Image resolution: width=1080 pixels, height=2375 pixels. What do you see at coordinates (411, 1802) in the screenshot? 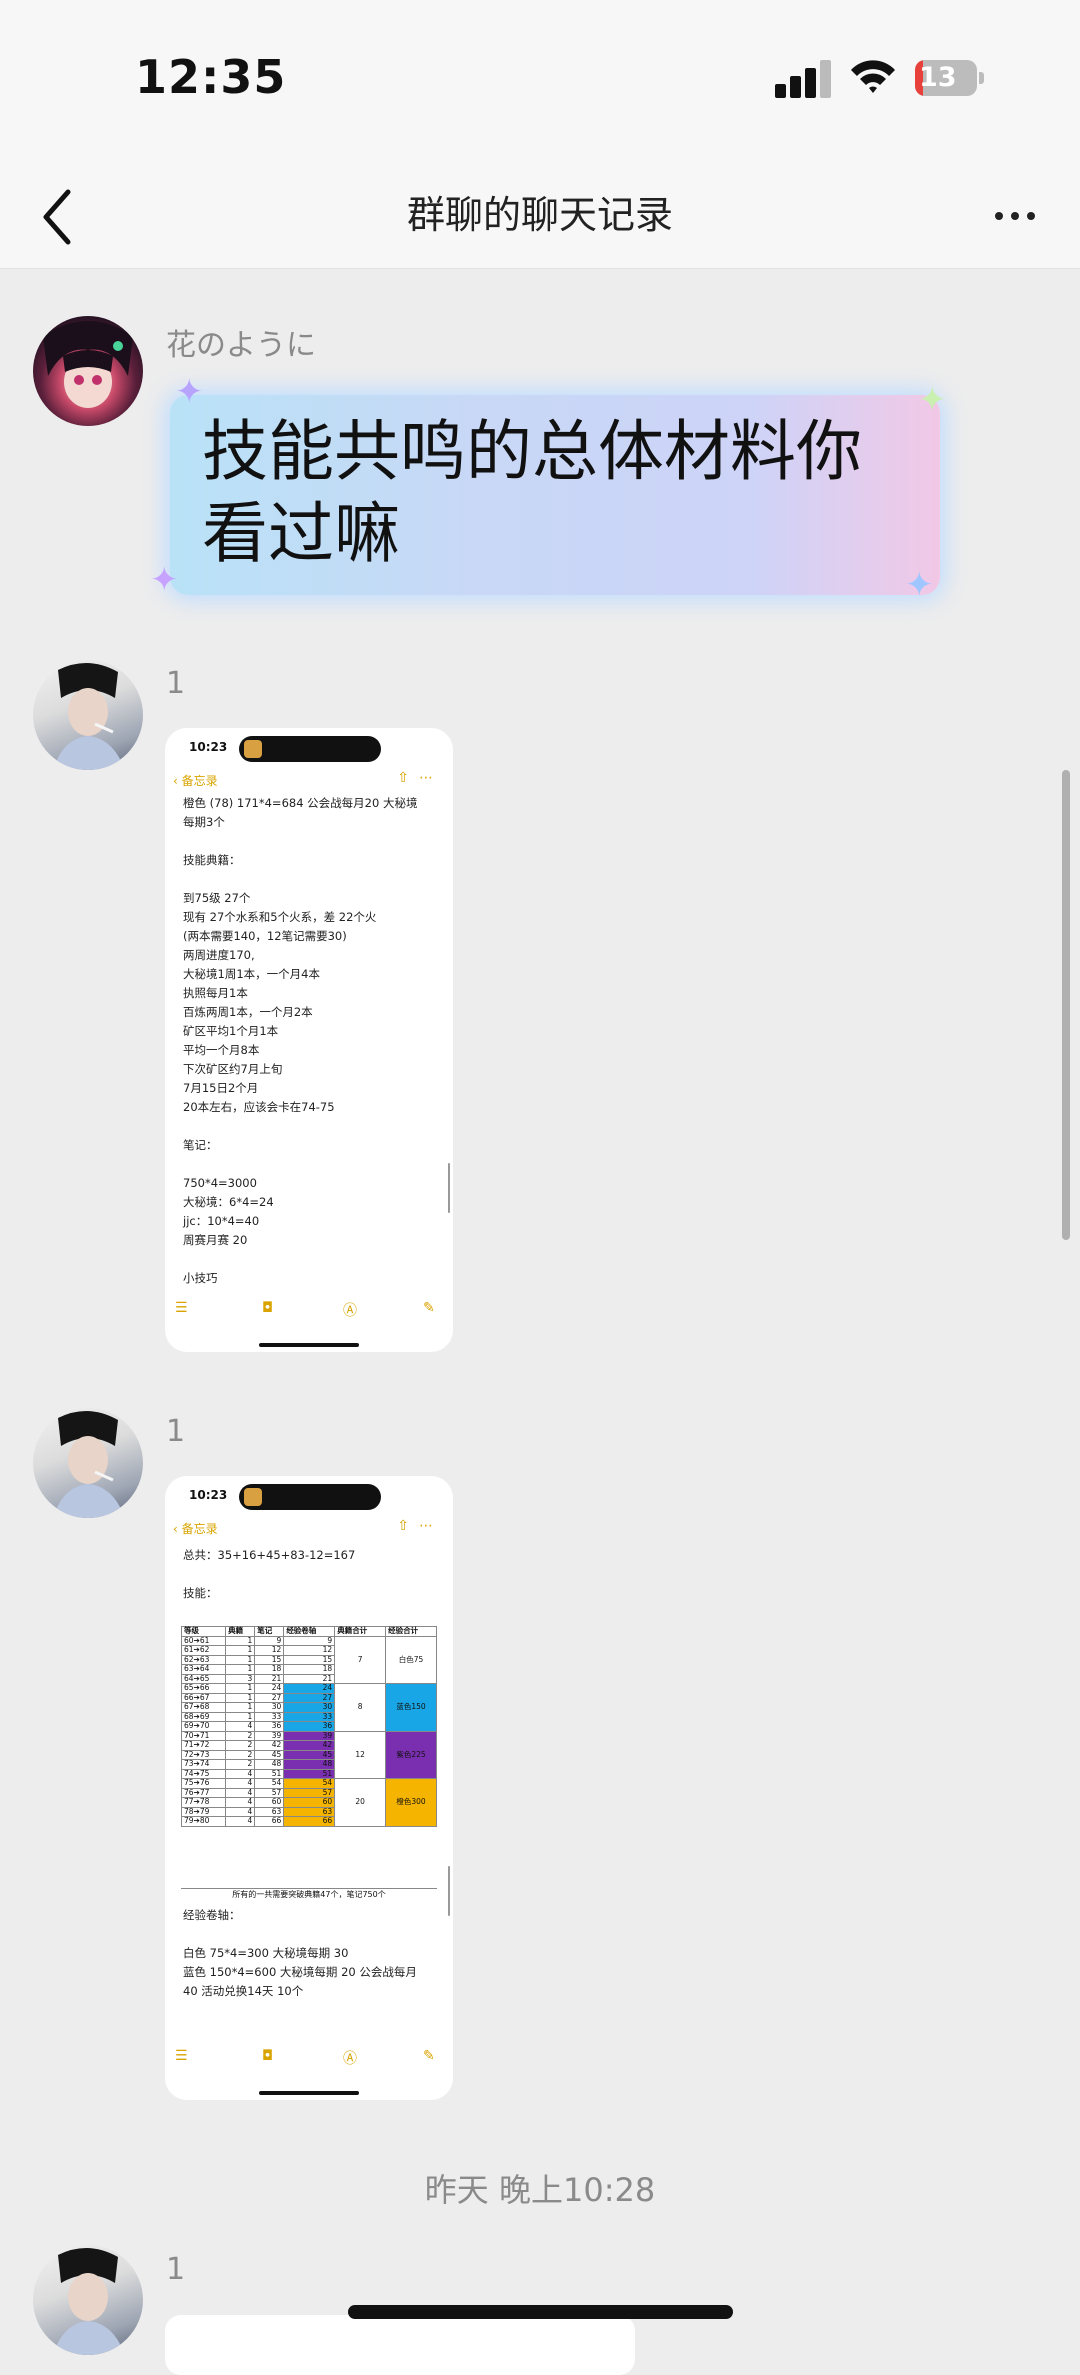
I see `group-exp: 橙色300` at bounding box center [411, 1802].